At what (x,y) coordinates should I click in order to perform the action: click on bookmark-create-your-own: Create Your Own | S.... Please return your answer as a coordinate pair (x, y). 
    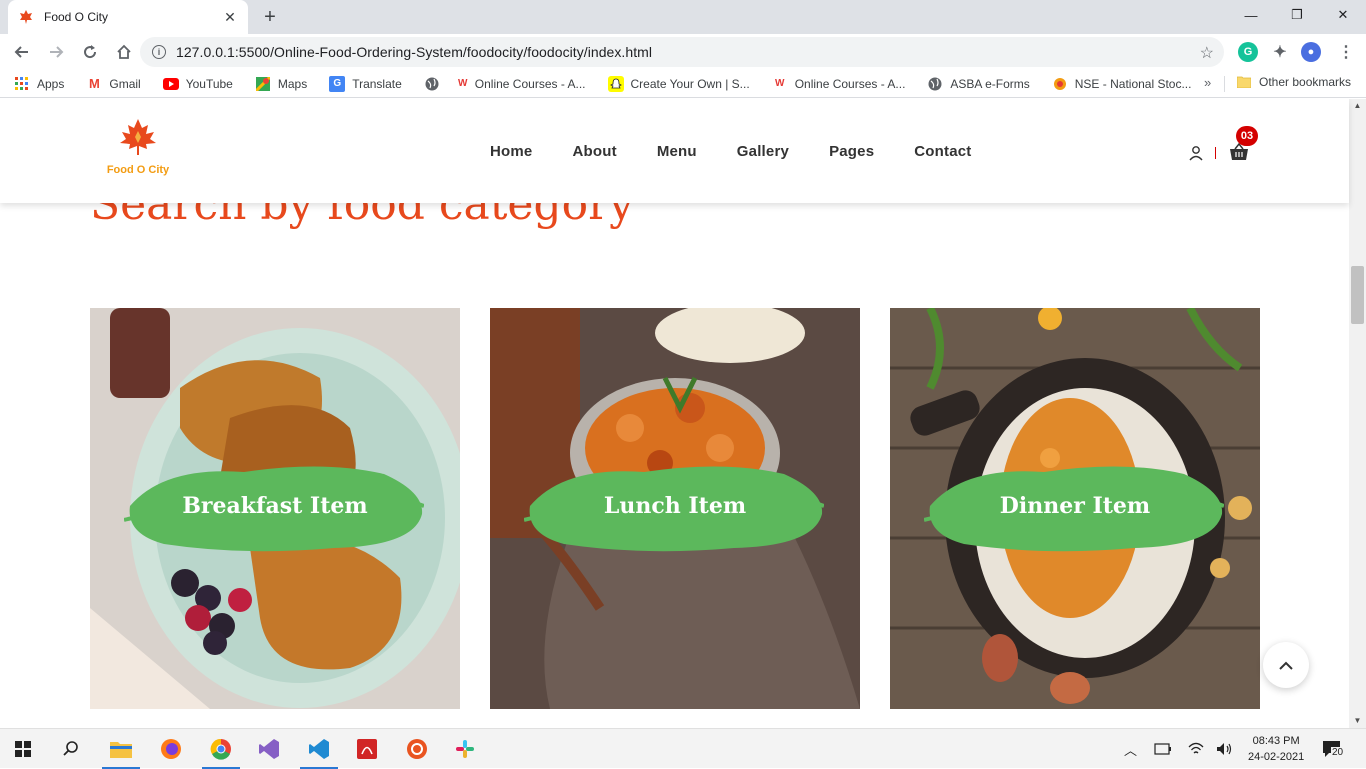
    Looking at the image, I should click on (678, 83).